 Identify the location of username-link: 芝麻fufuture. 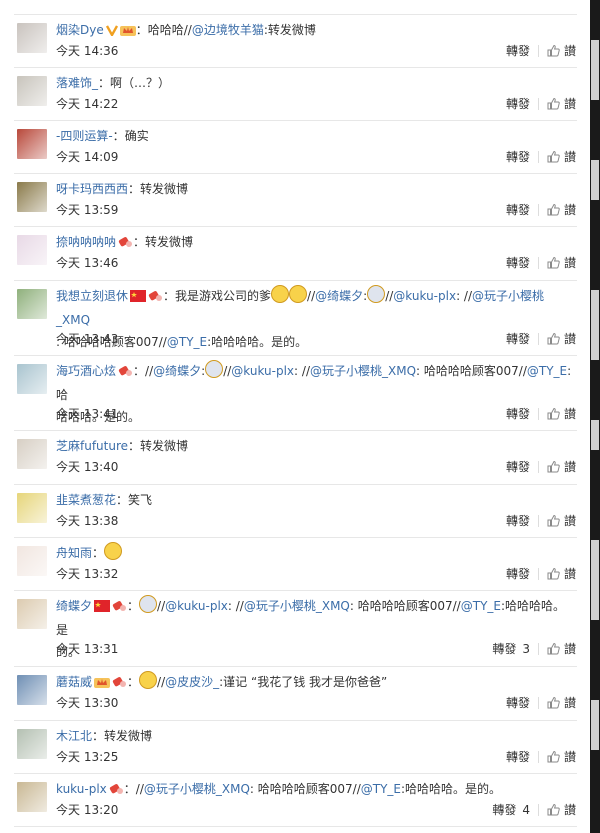
(92, 446).